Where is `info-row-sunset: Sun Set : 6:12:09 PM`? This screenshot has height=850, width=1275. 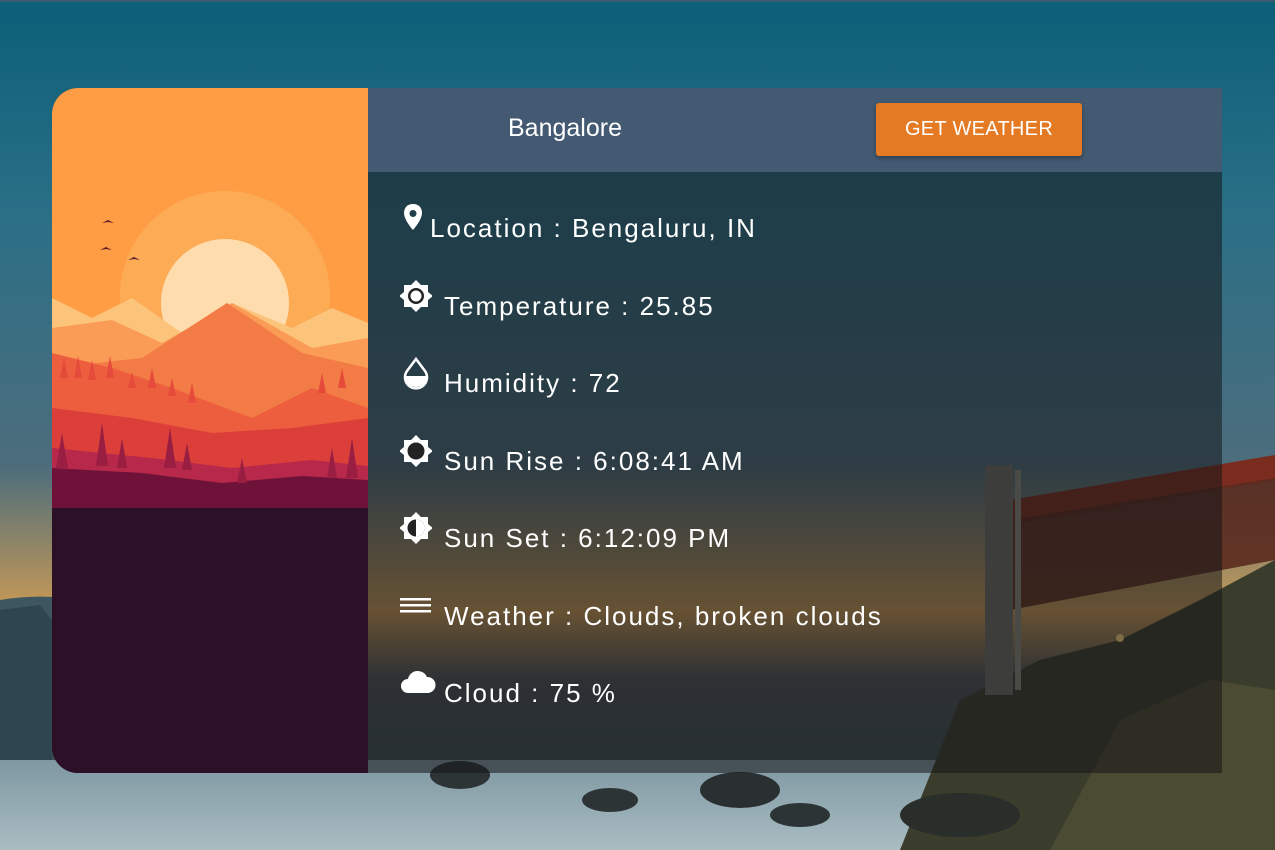 info-row-sunset: Sun Set : 6:12:09 PM is located at coordinates (566, 535).